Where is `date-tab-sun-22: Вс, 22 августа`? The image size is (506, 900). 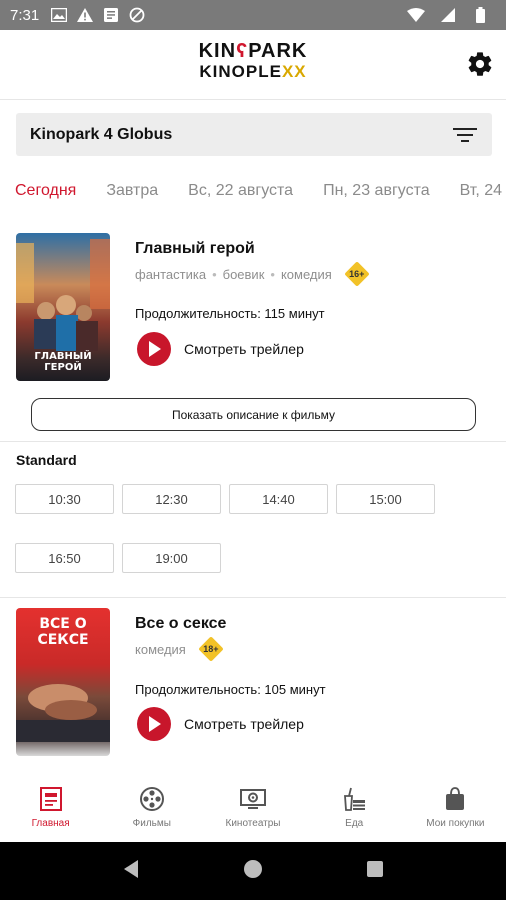 date-tab-sun-22: Вс, 22 августа is located at coordinates (240, 191).